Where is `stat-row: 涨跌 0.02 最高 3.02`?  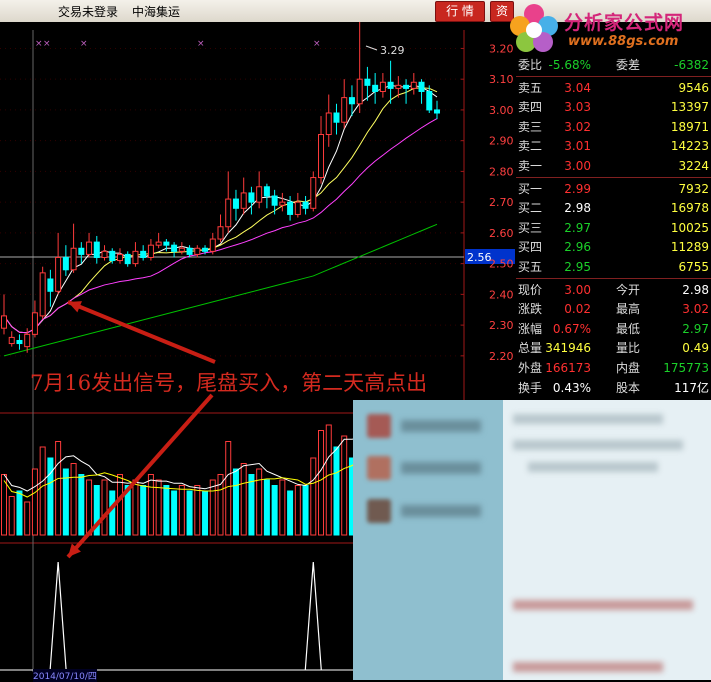
stat-row: 涨跌 0.02 最高 3.02 is located at coordinates (613, 310).